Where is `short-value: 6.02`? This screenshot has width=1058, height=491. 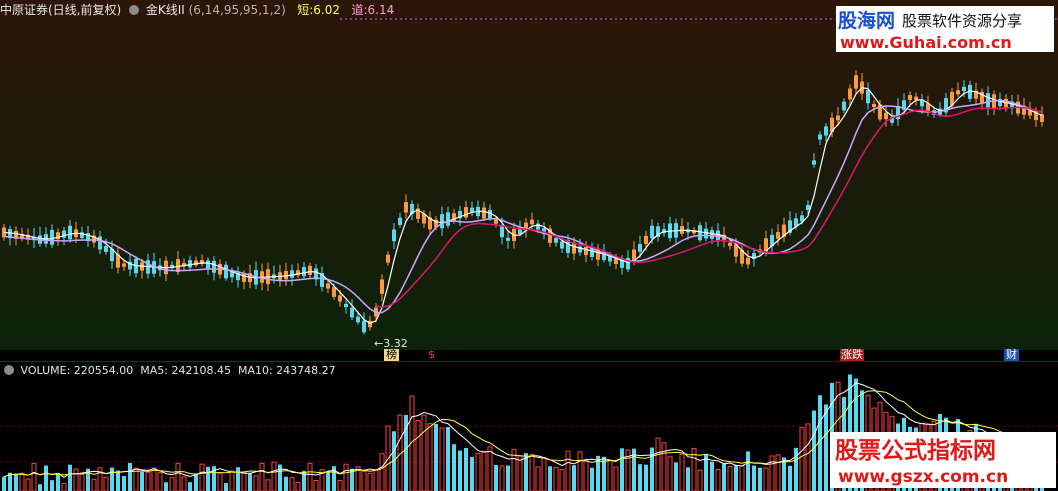 short-value: 6.02 is located at coordinates (326, 10).